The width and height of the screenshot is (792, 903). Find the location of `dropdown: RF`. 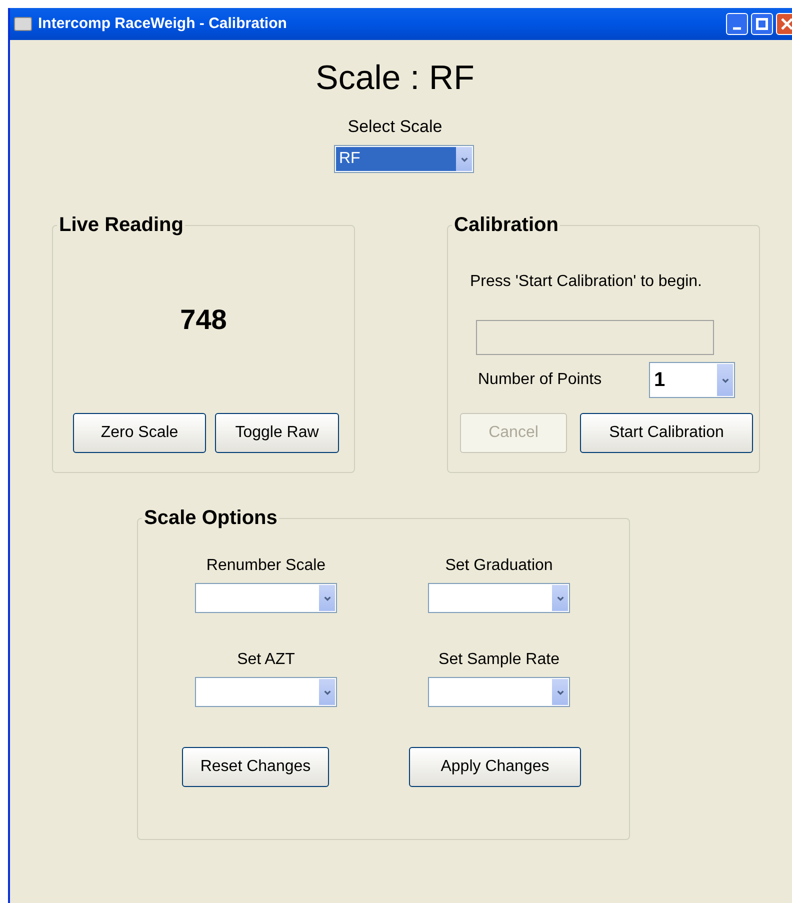

dropdown: RF is located at coordinates (404, 159).